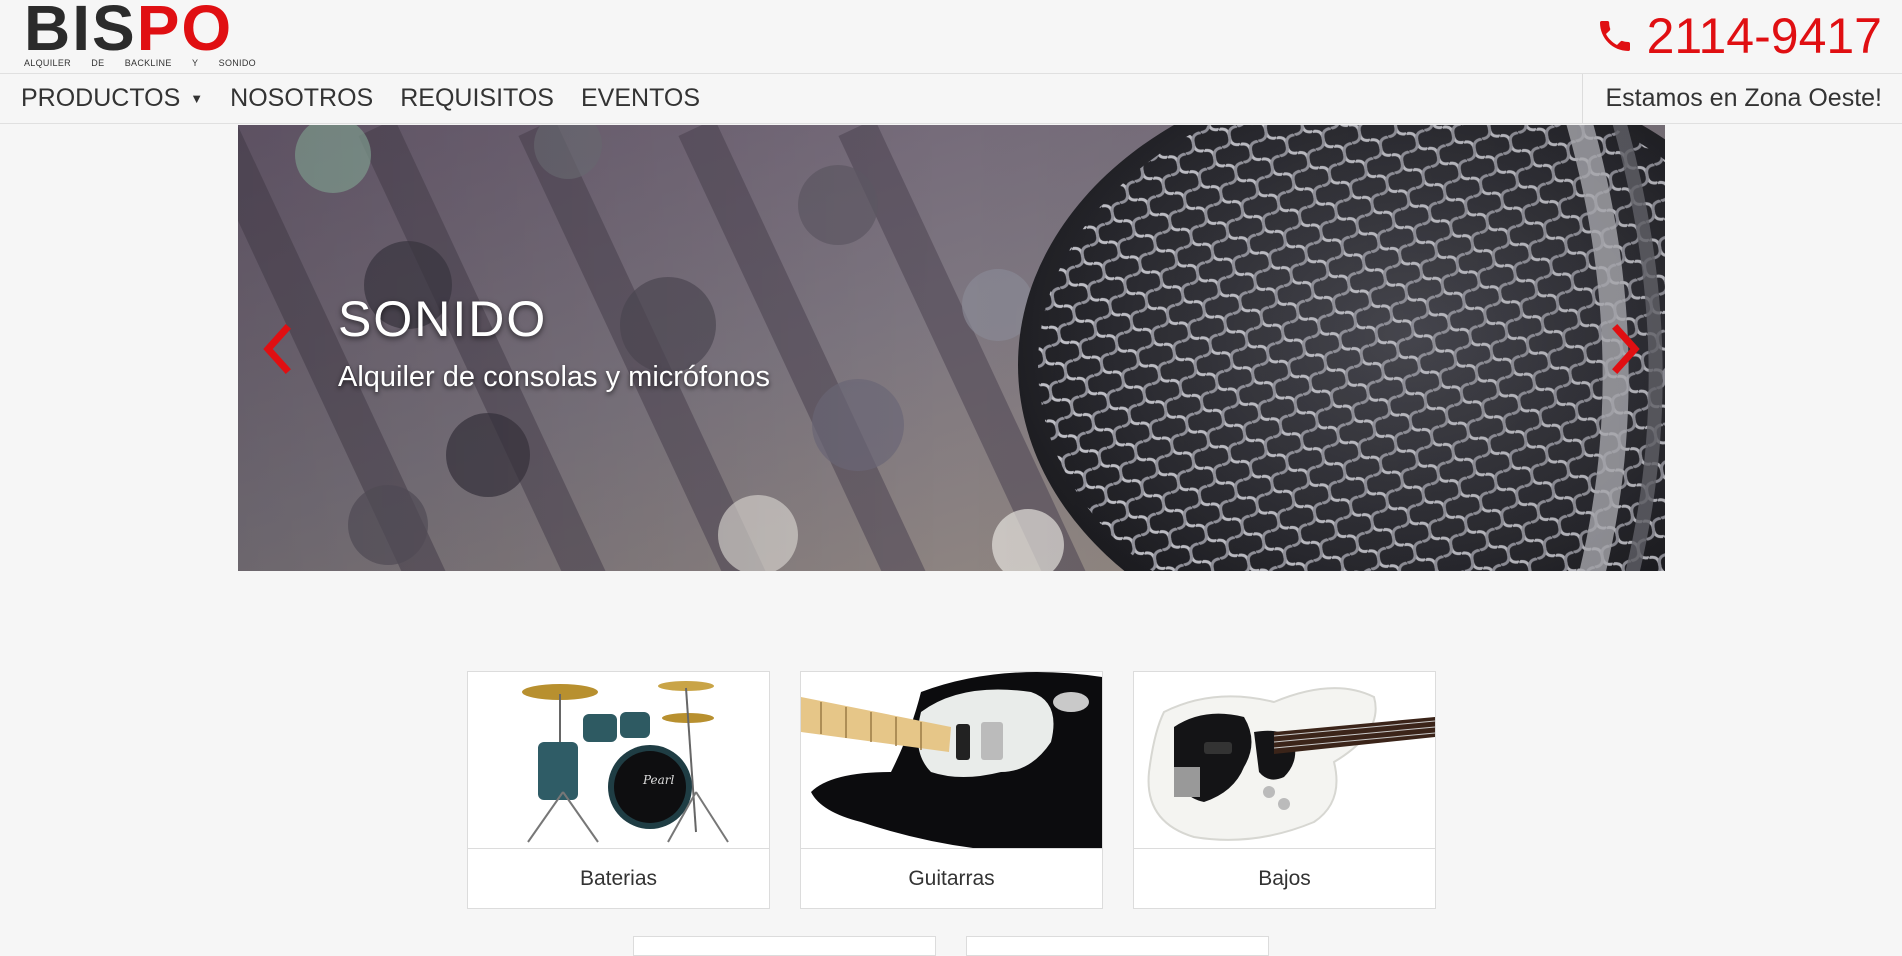 Image resolution: width=1902 pixels, height=956 pixels. I want to click on logo-part-dark: BIS, so click(80, 32).